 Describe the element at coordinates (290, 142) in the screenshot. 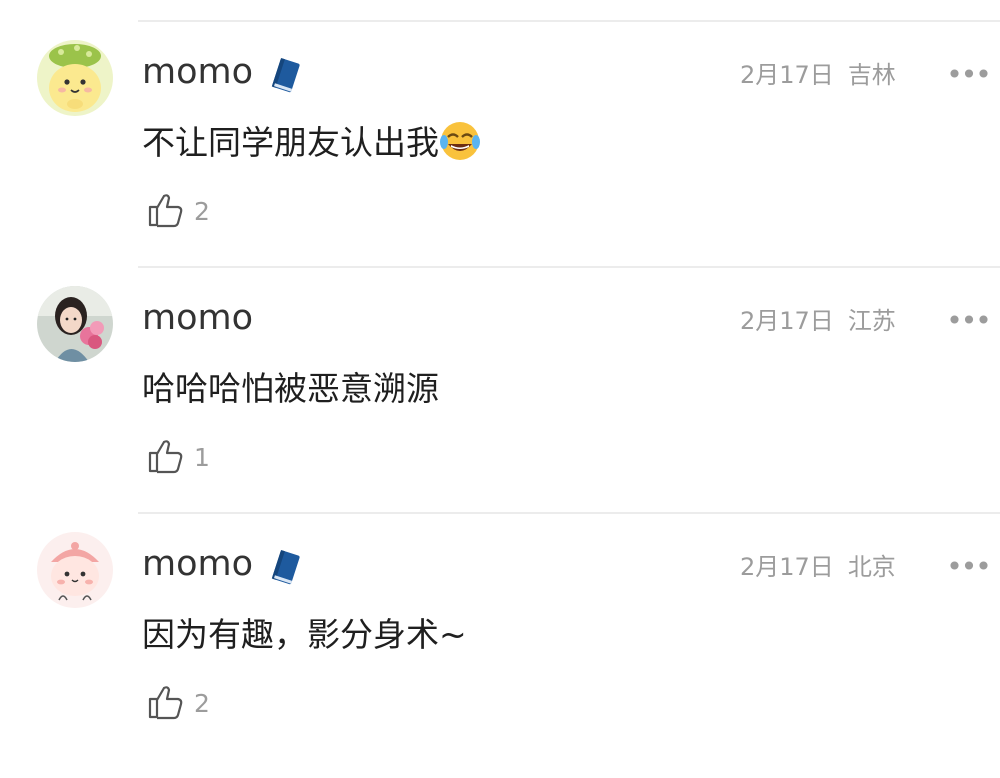

I see `comment-text-content: 不让同学朋友认出我` at that location.